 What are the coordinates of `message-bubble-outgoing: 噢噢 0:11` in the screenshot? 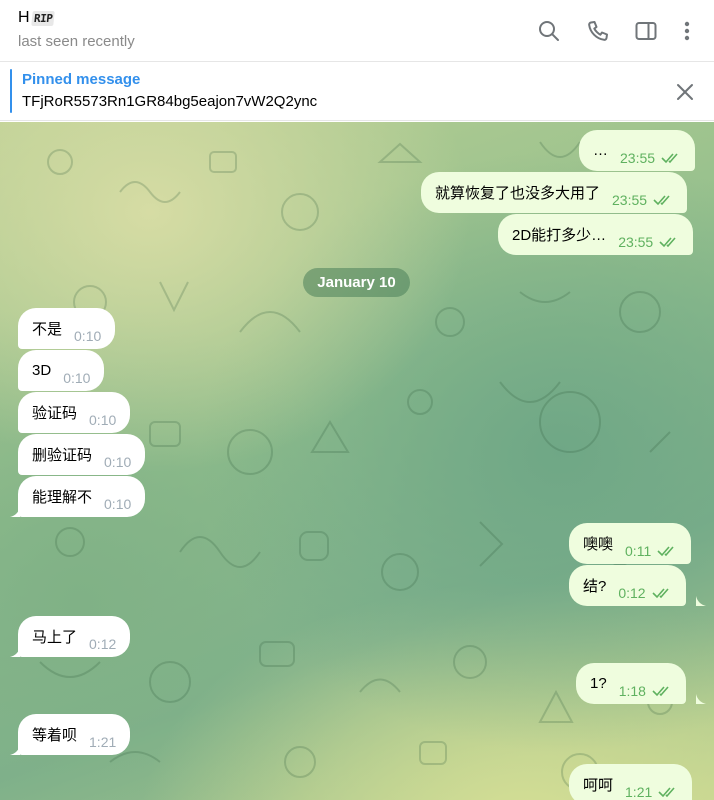 It's located at (630, 543).